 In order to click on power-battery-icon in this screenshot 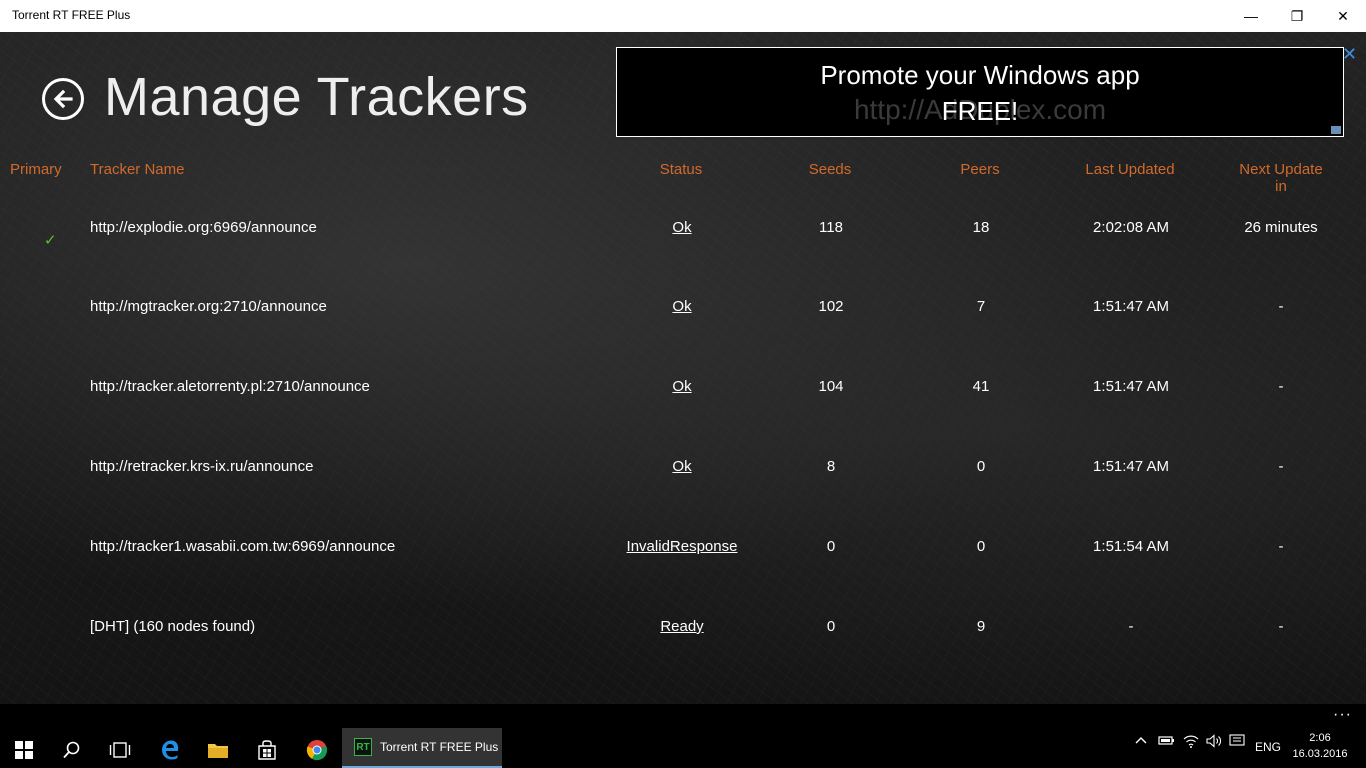, I will do `click(1166, 741)`.